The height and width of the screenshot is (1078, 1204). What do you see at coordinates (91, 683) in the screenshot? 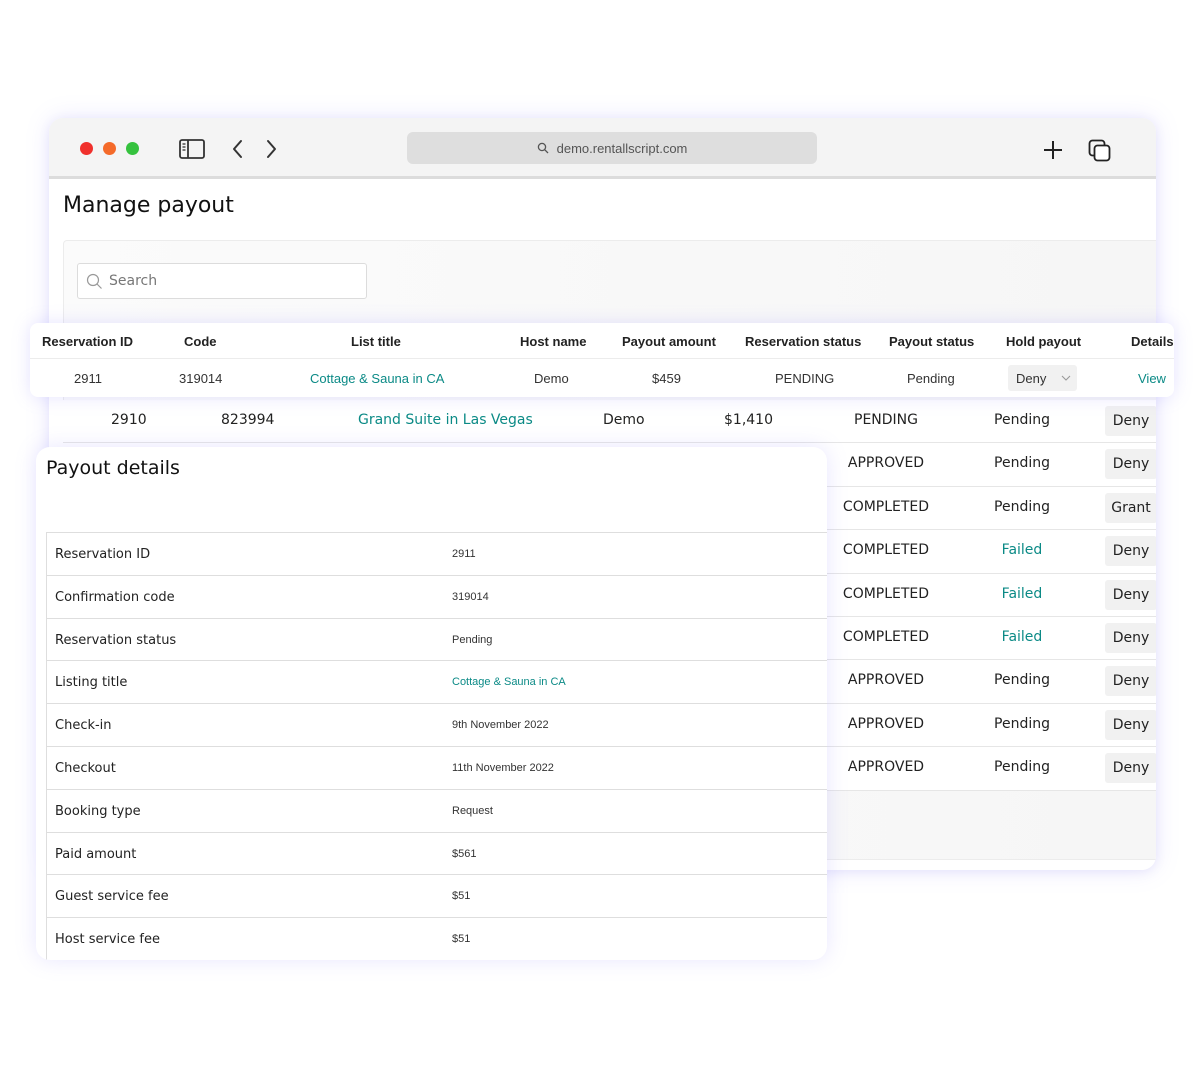
I see `details-label: Listing title` at bounding box center [91, 683].